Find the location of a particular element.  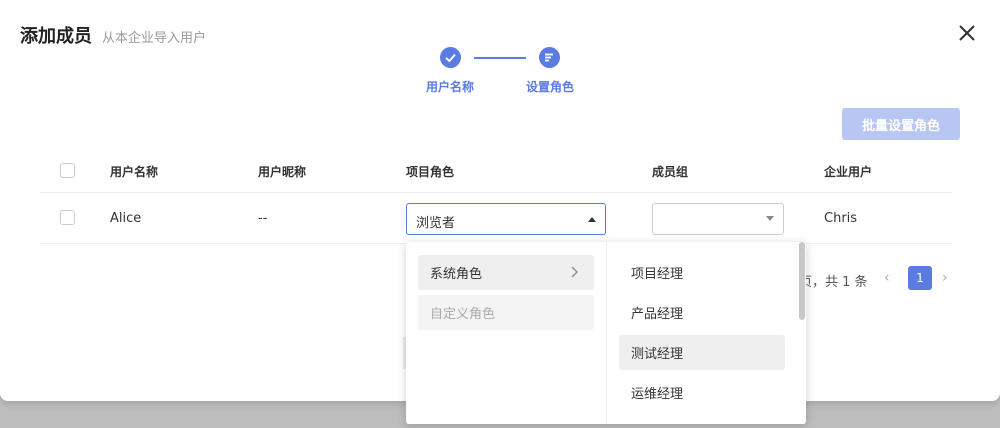

category-system-roles: 系统角色 is located at coordinates (506, 272).